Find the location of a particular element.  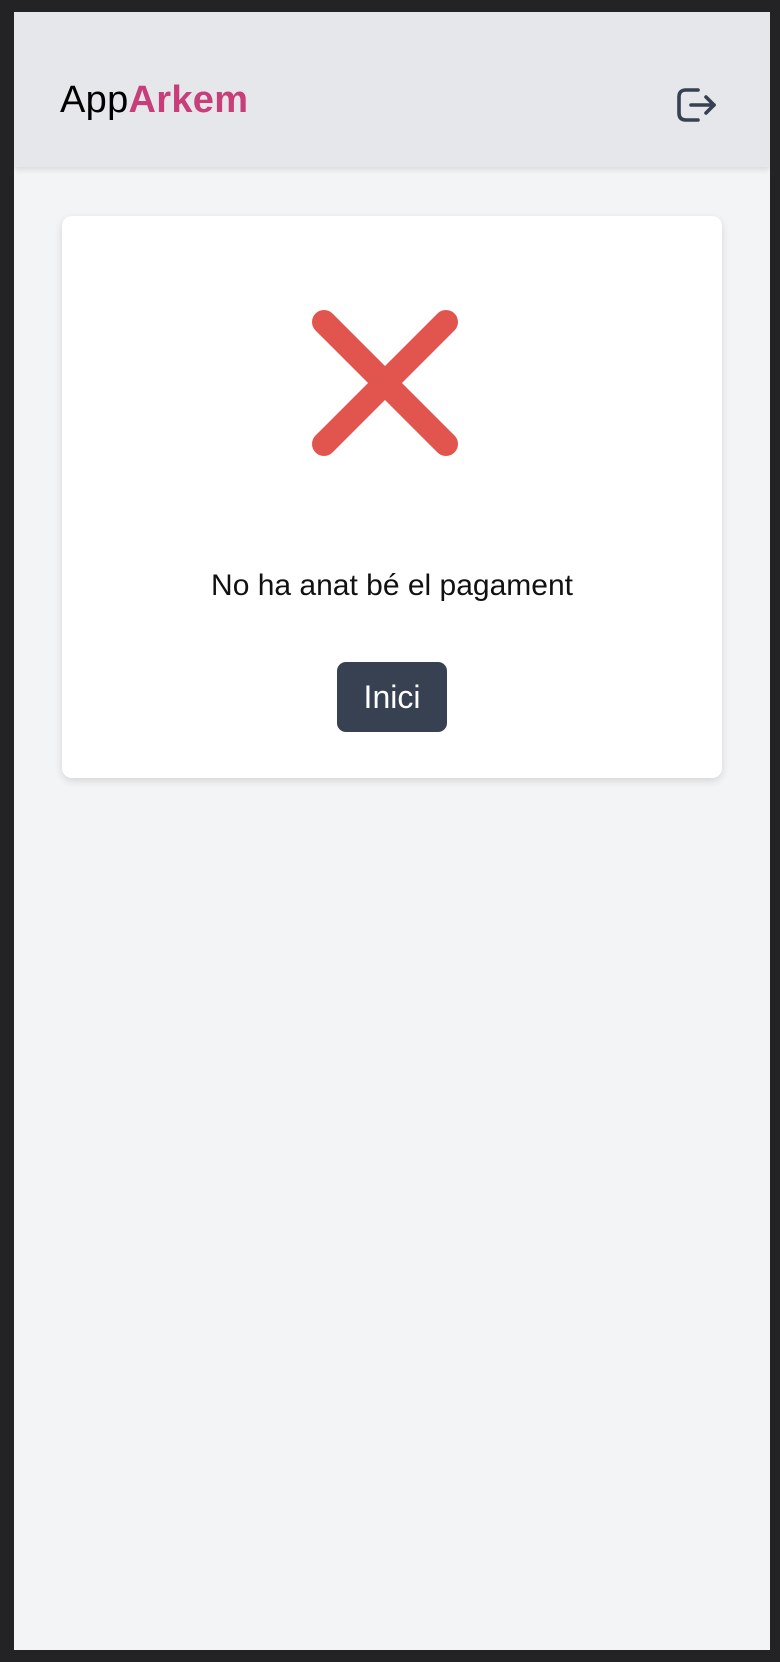

app-logo: AppArkem is located at coordinates (154, 100).